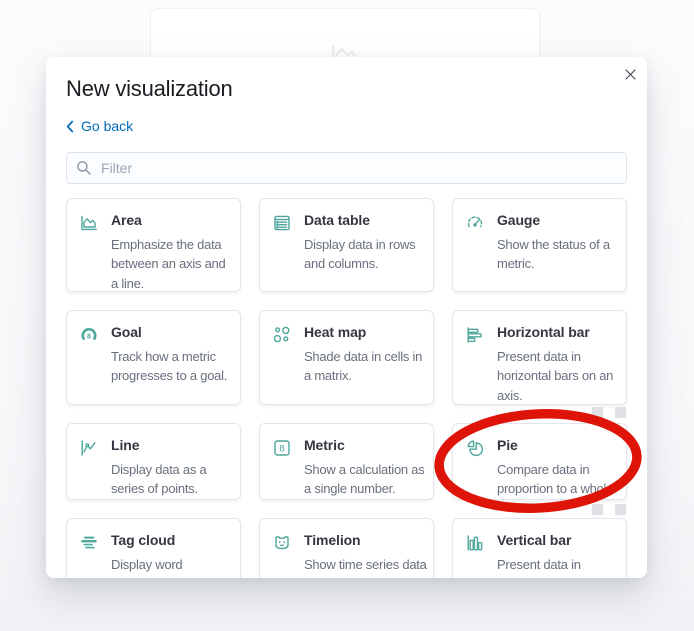 The width and height of the screenshot is (694, 631). I want to click on card-title: Goal, so click(126, 331).